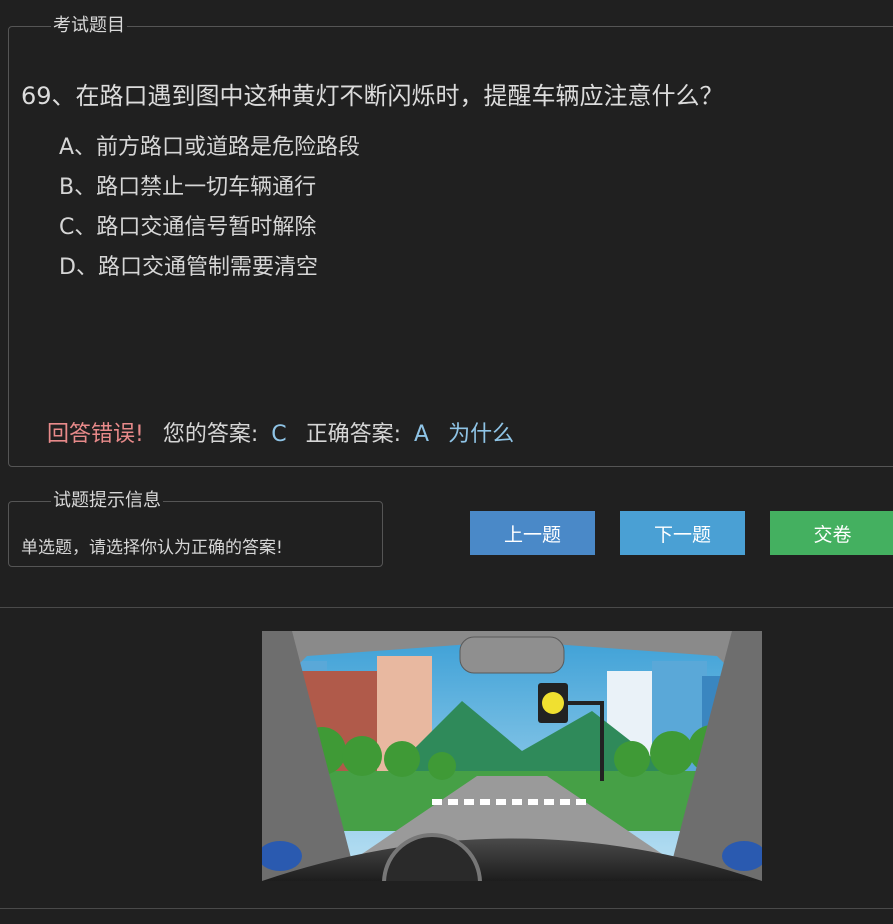 The width and height of the screenshot is (893, 924). What do you see at coordinates (209, 188) in the screenshot?
I see `option-b: B、路口禁止一切车辆通行` at bounding box center [209, 188].